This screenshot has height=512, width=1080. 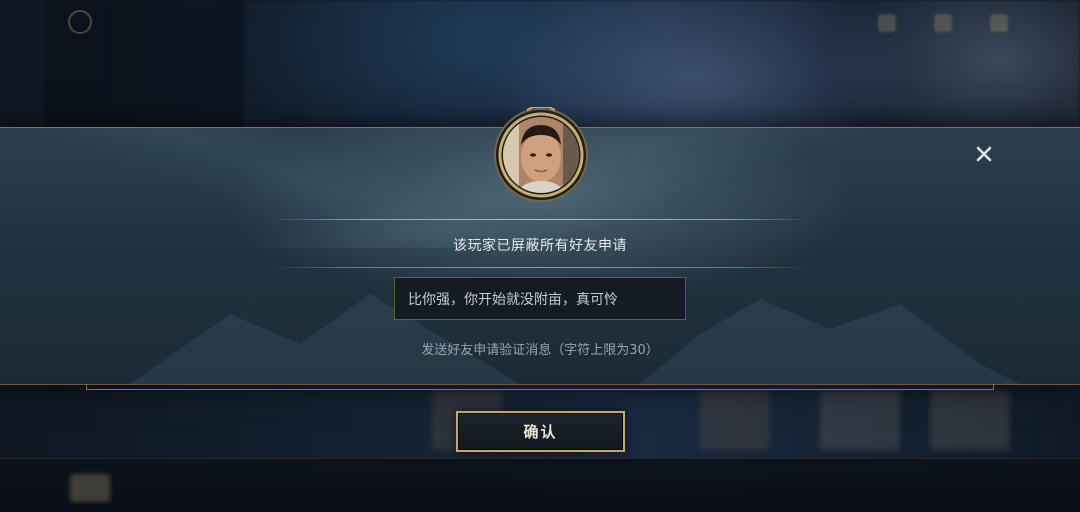 I want to click on background-bottom-nav, so click(x=540, y=485).